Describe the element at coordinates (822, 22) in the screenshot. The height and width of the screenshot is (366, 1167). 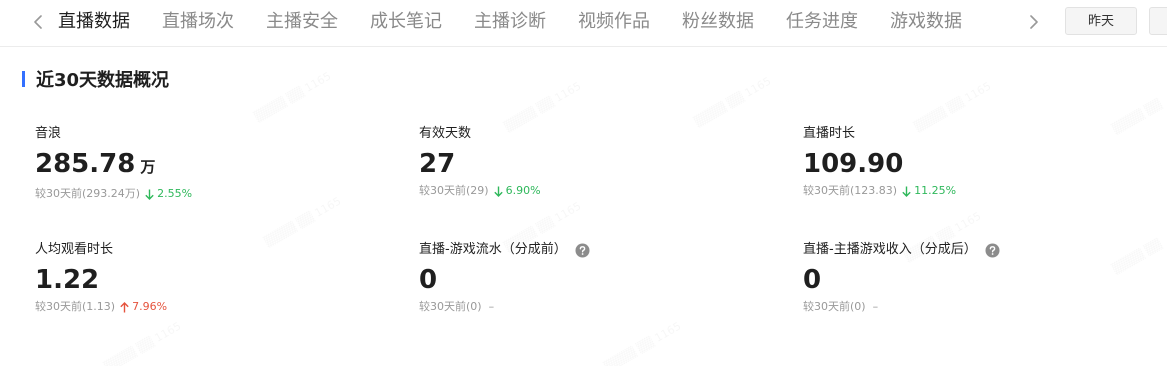
I see `tab-task-progress: 任务进度` at that location.